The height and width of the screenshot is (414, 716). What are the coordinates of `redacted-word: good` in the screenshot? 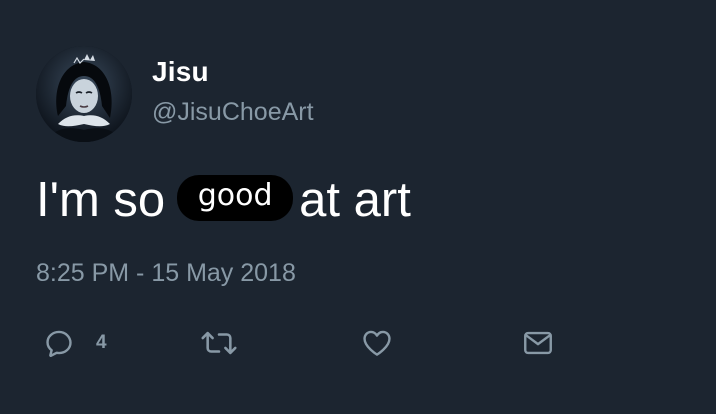 It's located at (235, 195).